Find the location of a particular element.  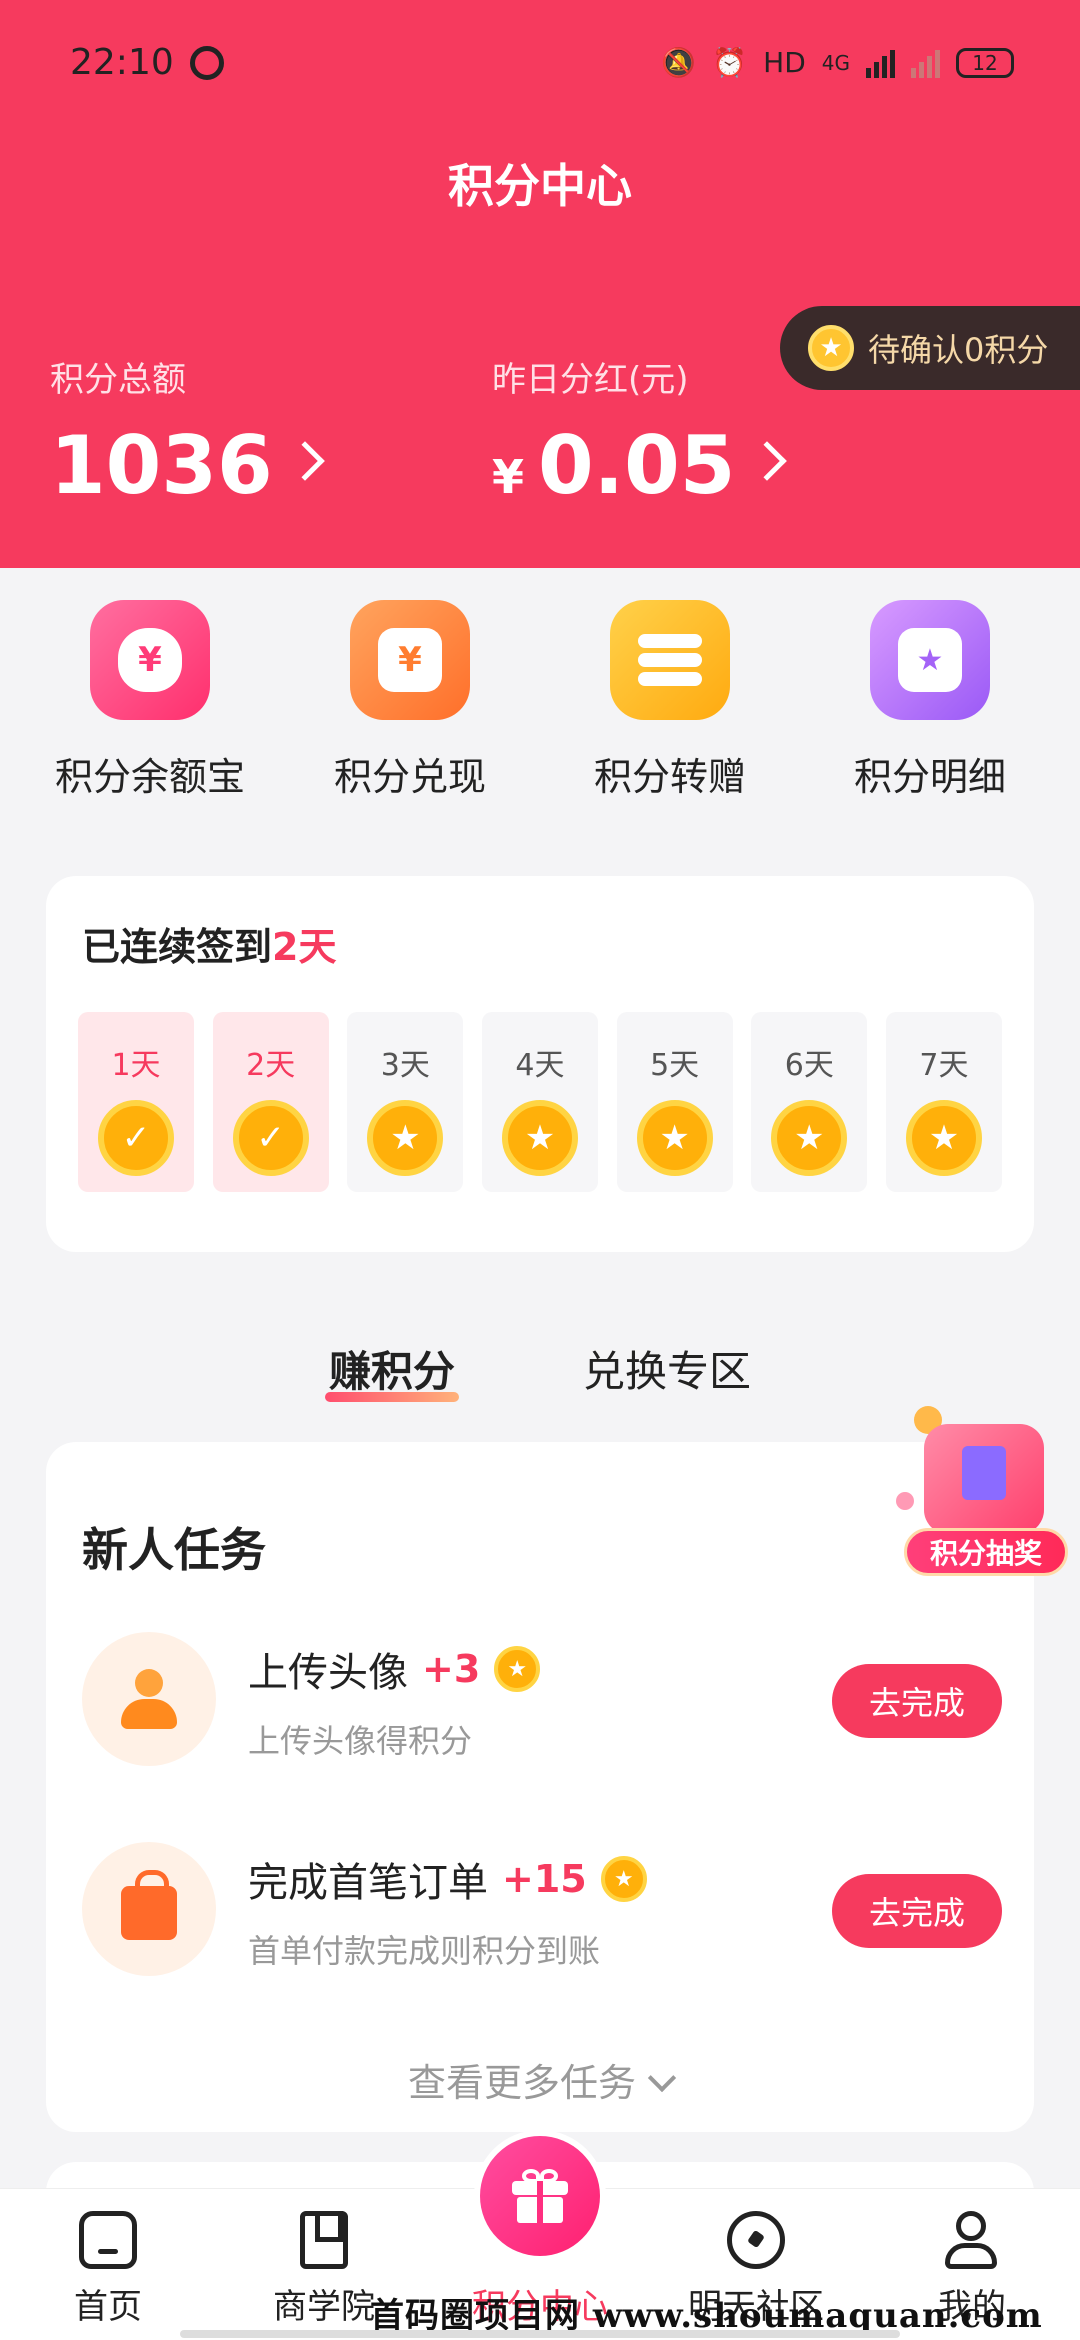

alarm-icon: ⏰ is located at coordinates (730, 62).